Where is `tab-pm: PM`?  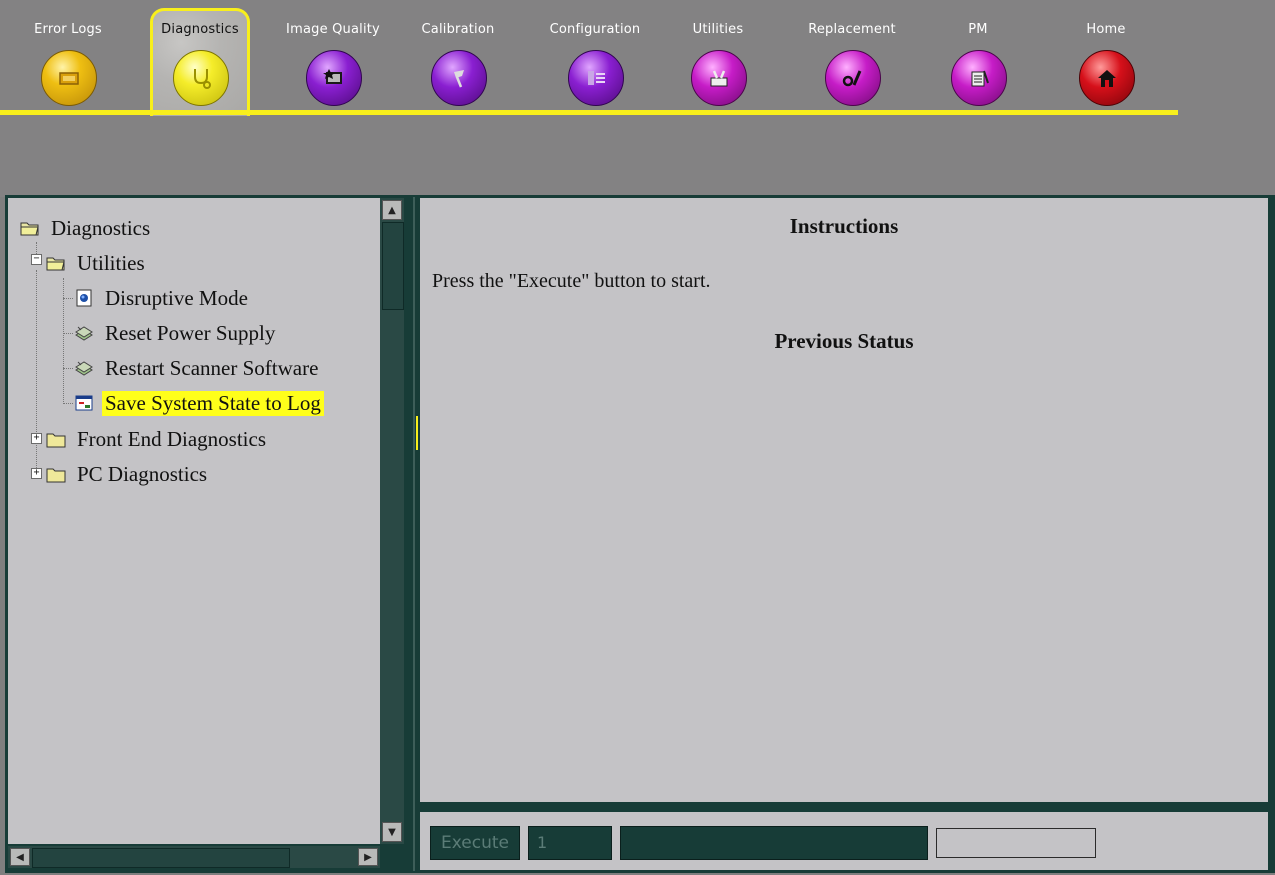 tab-pm: PM is located at coordinates (978, 62).